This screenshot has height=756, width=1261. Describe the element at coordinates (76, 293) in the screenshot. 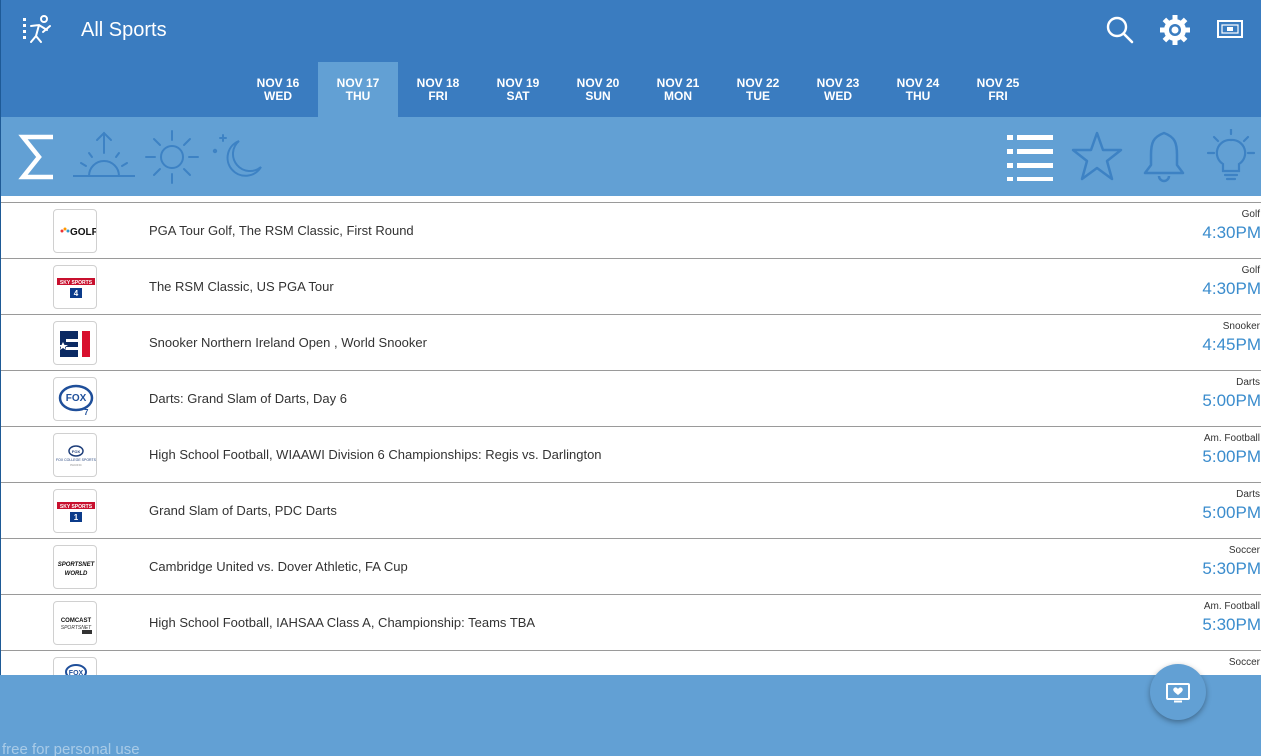

I see `svg-text: 4` at that location.